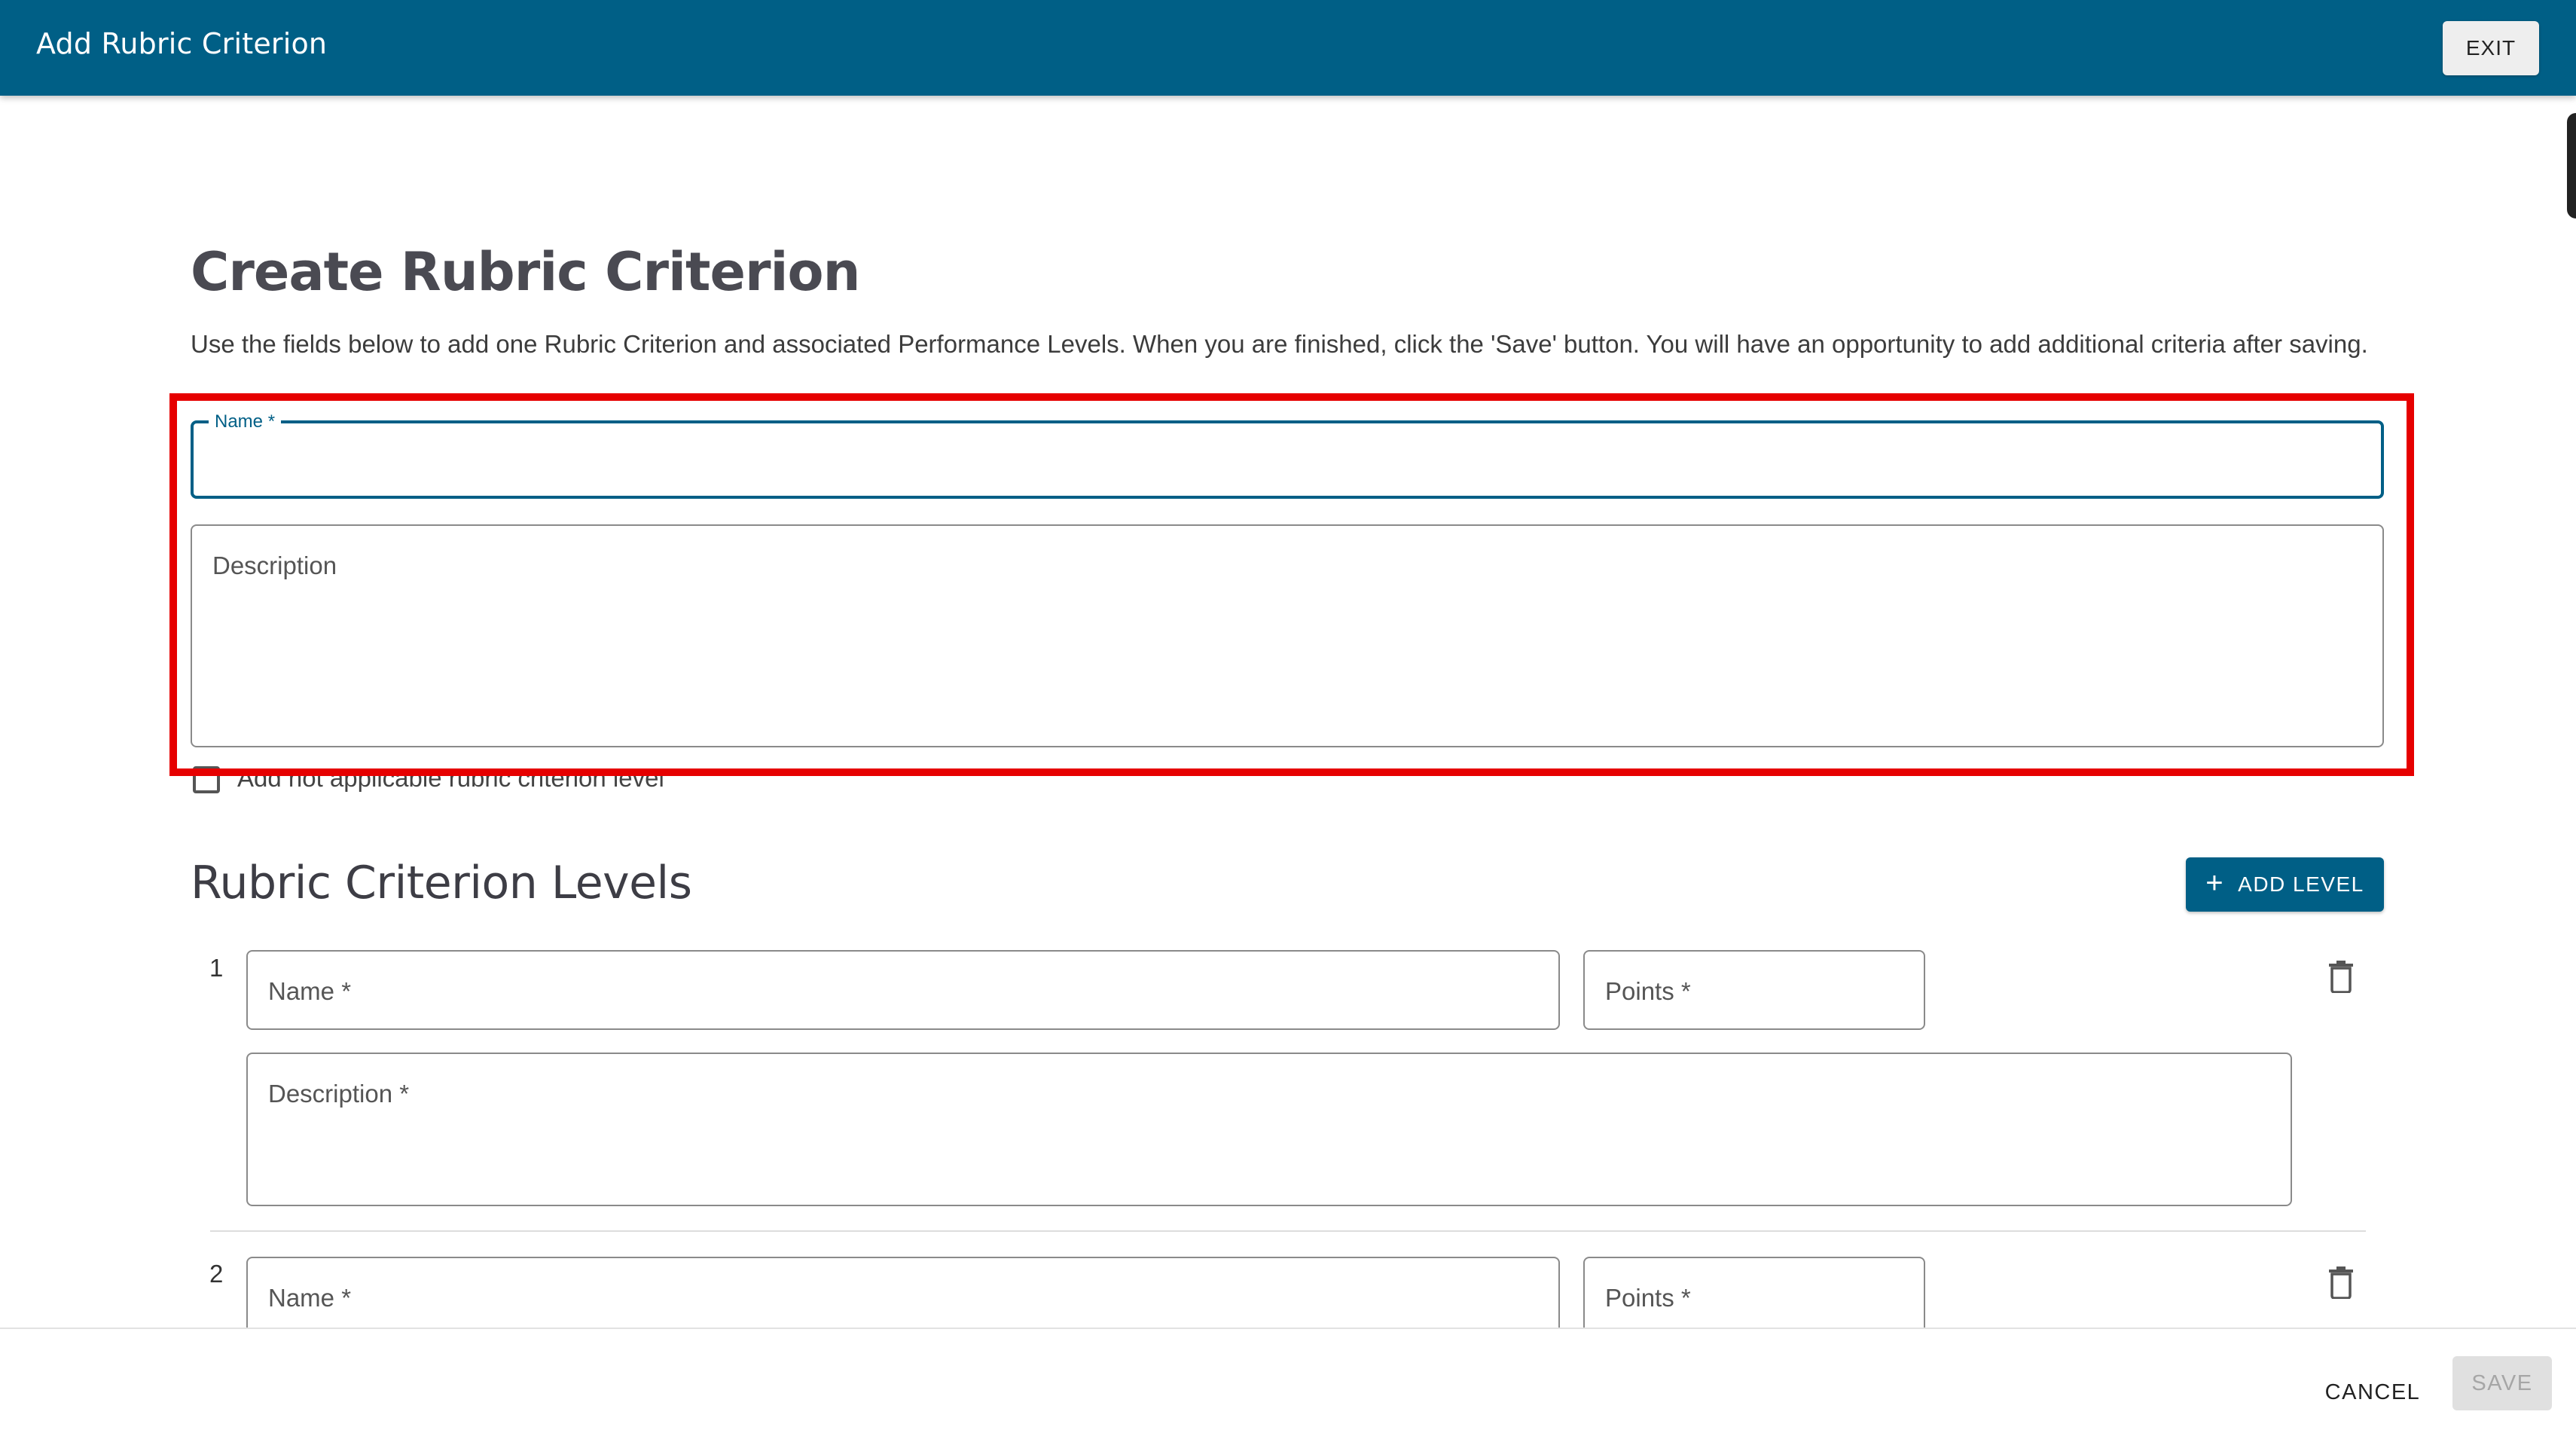 The image size is (2576, 1433). What do you see at coordinates (2301, 884) in the screenshot?
I see `add-level-label: ADD LEVEL` at bounding box center [2301, 884].